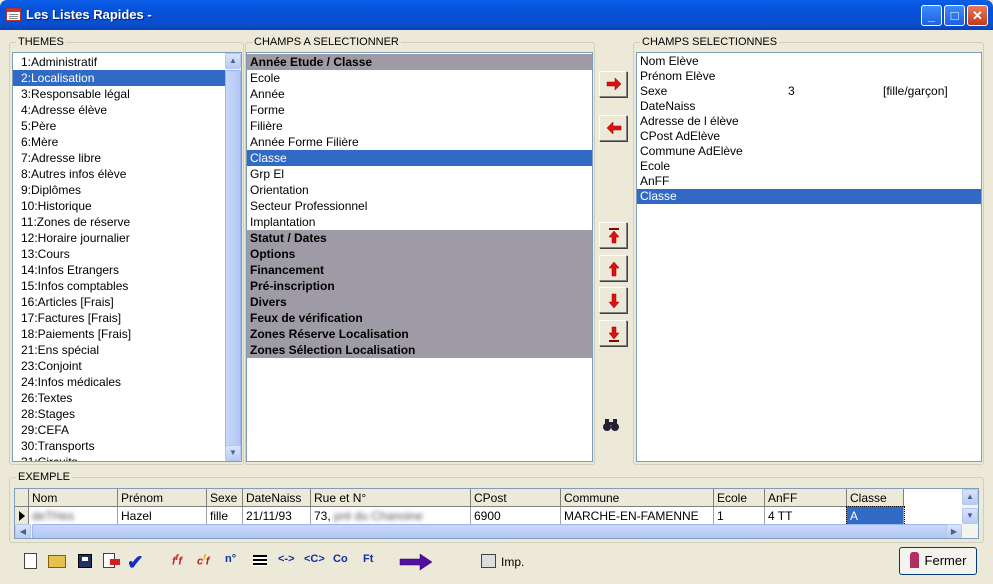  Describe the element at coordinates (419, 350) in the screenshot. I see `field-category: Zones Sélection Localisation` at that location.